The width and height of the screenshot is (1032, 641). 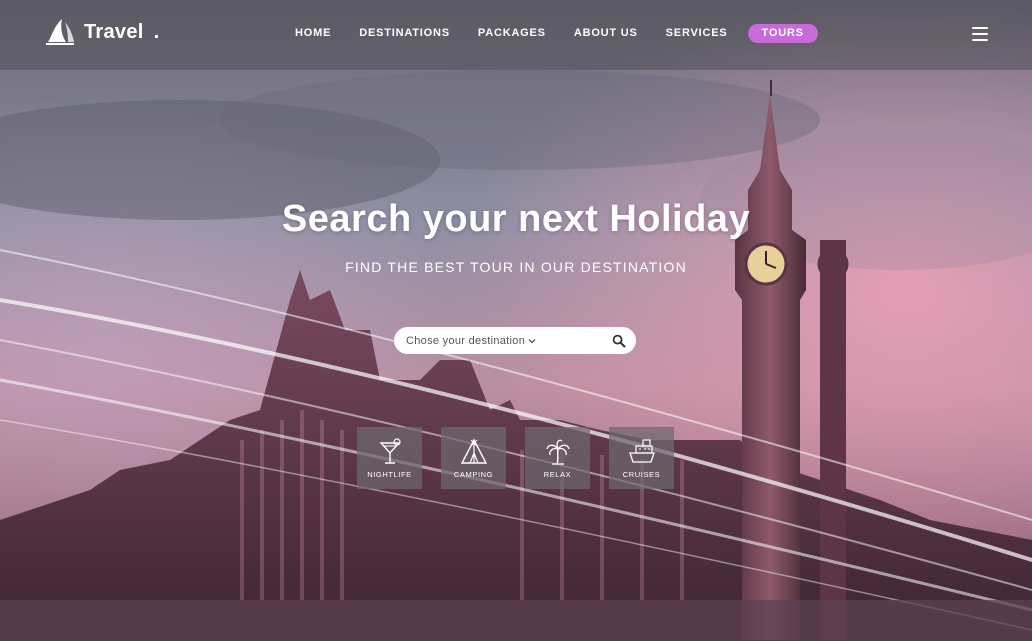 What do you see at coordinates (980, 34) in the screenshot?
I see `hamburger-menu-icon` at bounding box center [980, 34].